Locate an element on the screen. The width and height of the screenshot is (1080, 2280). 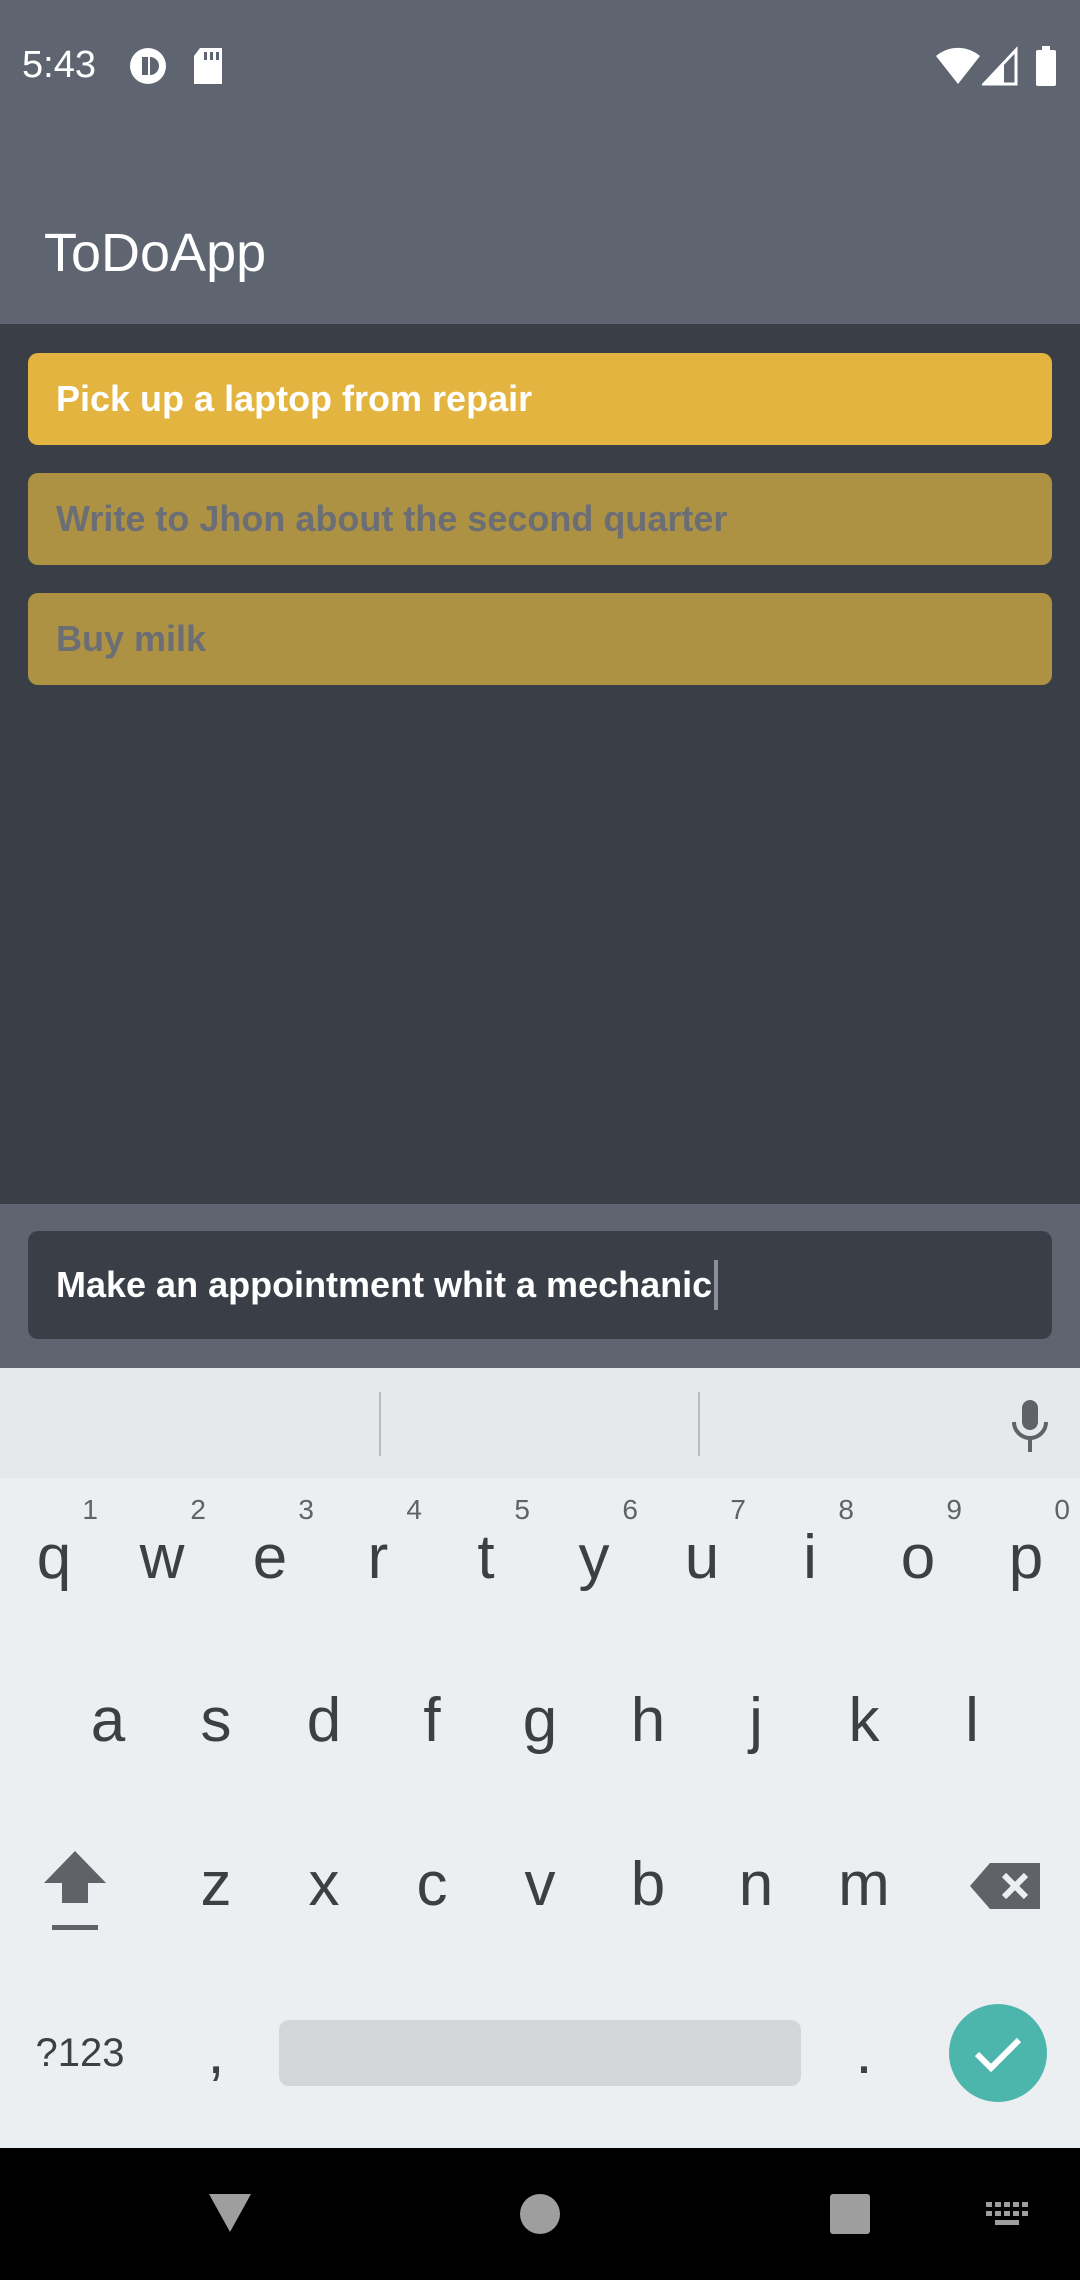
key-n: n is located at coordinates (756, 1885).